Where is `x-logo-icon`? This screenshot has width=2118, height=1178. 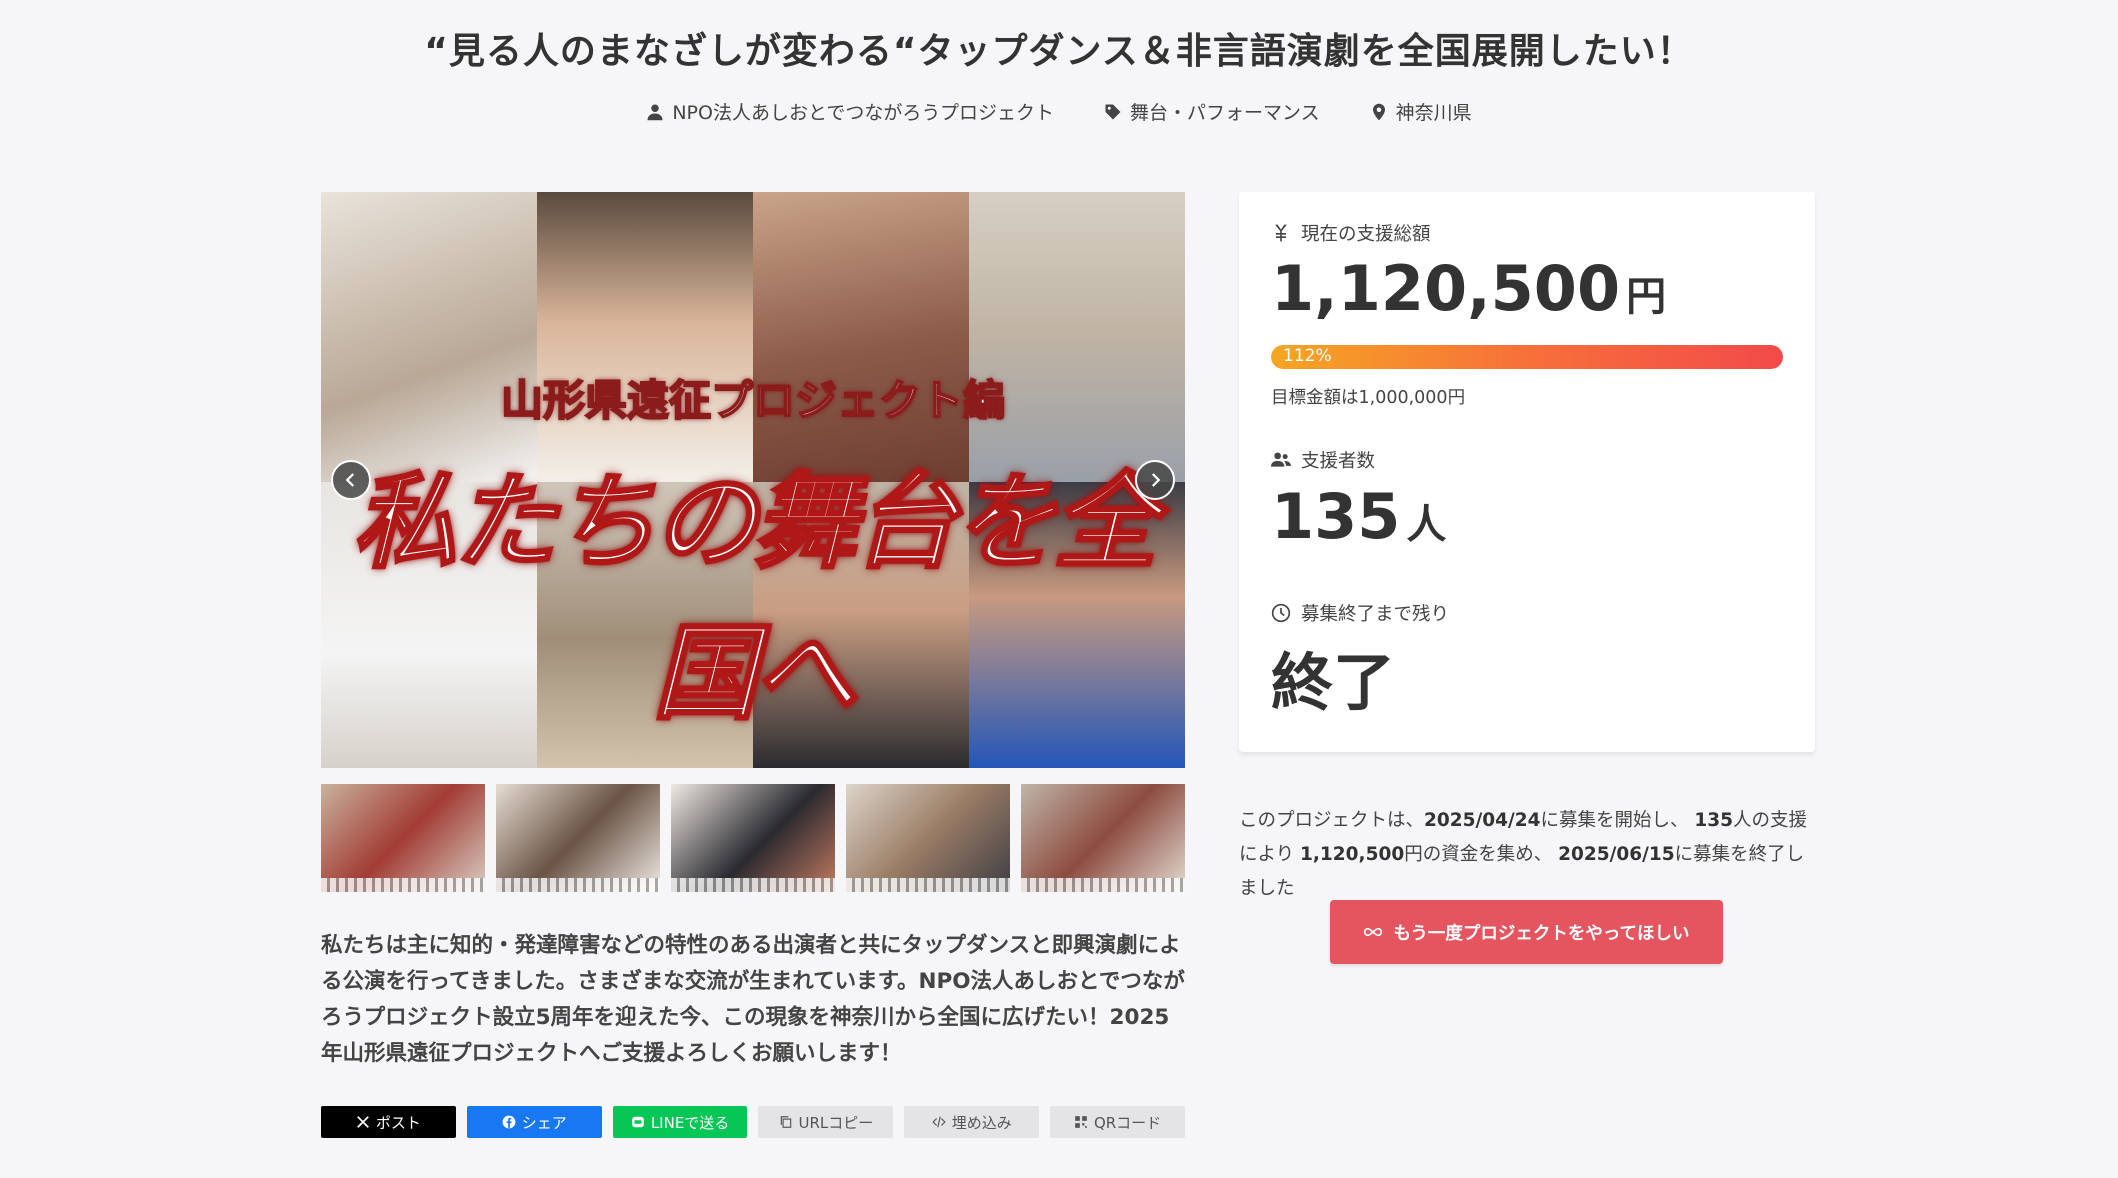
x-logo-icon is located at coordinates (363, 1122).